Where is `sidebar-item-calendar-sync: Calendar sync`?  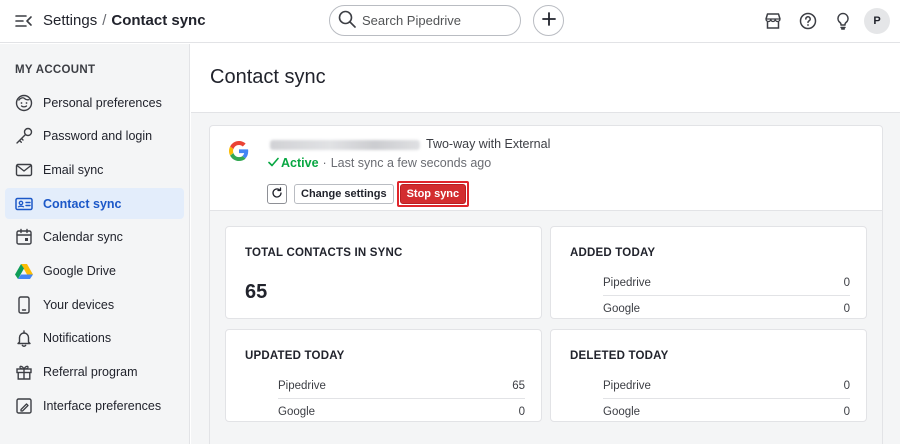 sidebar-item-calendar-sync: Calendar sync is located at coordinates (94, 237).